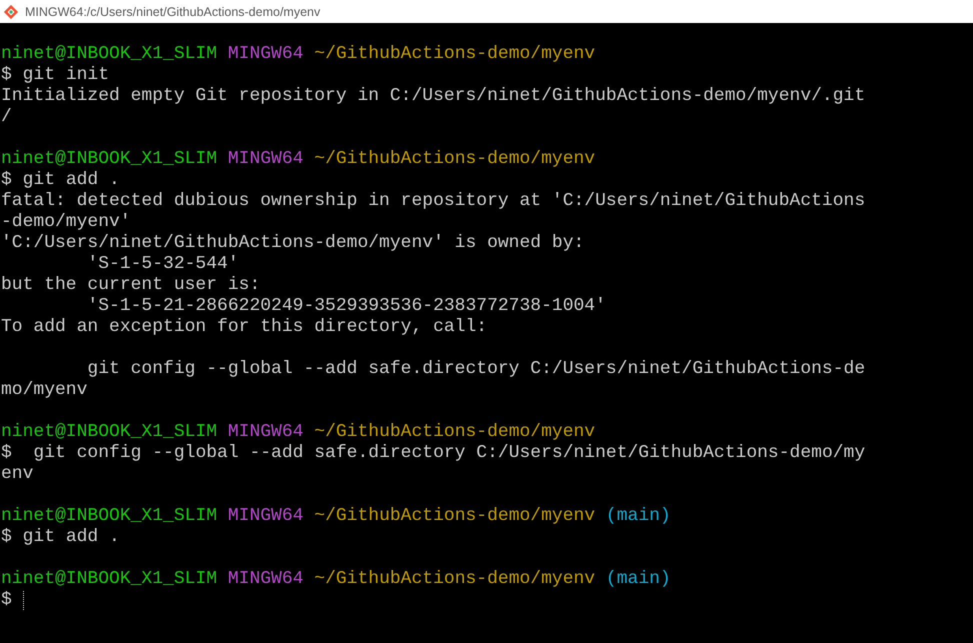 Image resolution: width=973 pixels, height=643 pixels. What do you see at coordinates (66, 222) in the screenshot?
I see `output-line: -demo/myenv'` at bounding box center [66, 222].